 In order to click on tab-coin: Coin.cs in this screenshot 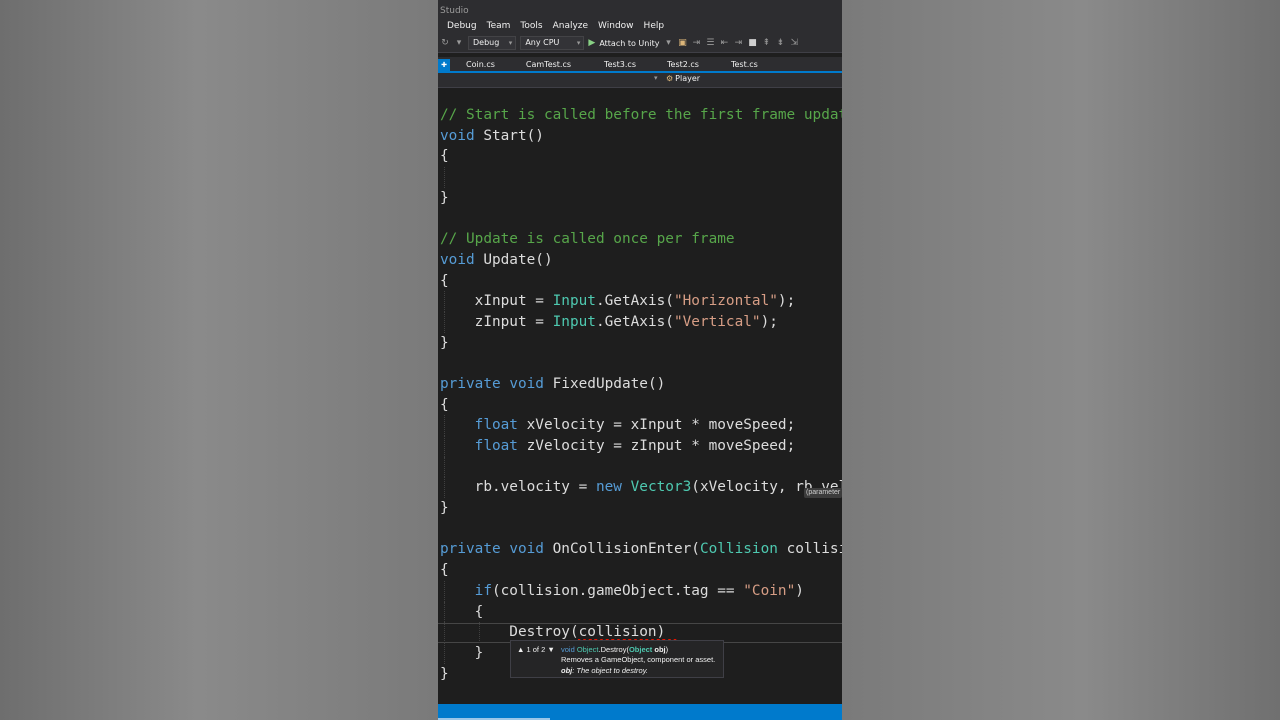, I will do `click(480, 65)`.